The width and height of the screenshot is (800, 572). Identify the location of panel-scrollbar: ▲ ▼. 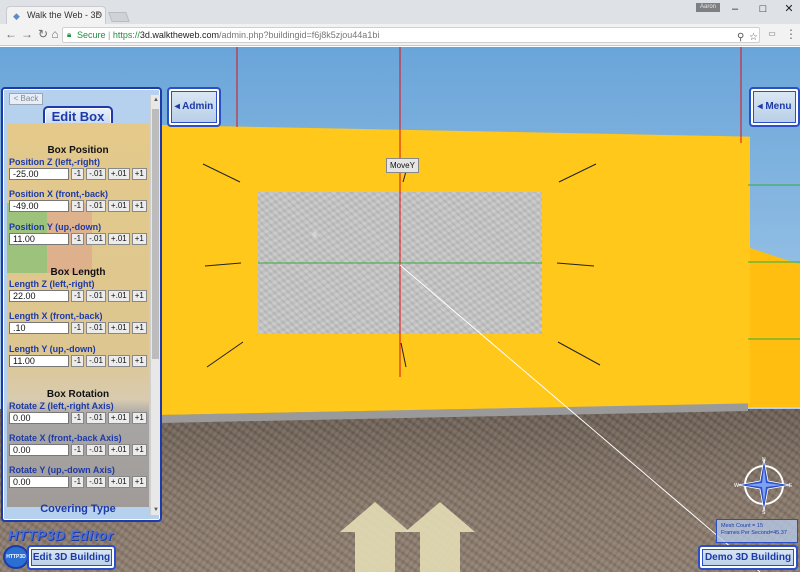
(155, 305).